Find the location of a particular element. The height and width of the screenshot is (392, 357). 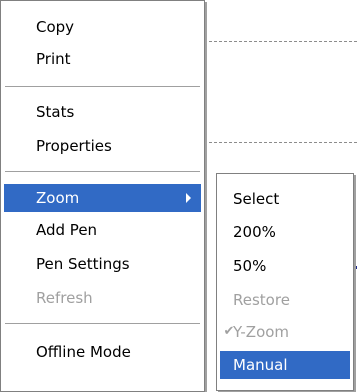

menu-item-add-pen: Add Pen is located at coordinates (102, 230).